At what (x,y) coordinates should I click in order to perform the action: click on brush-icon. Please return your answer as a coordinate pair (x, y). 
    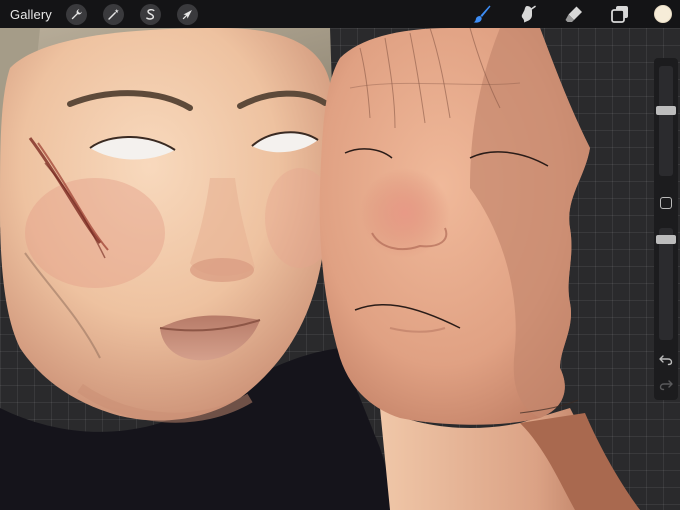
    Looking at the image, I should click on (482, 14).